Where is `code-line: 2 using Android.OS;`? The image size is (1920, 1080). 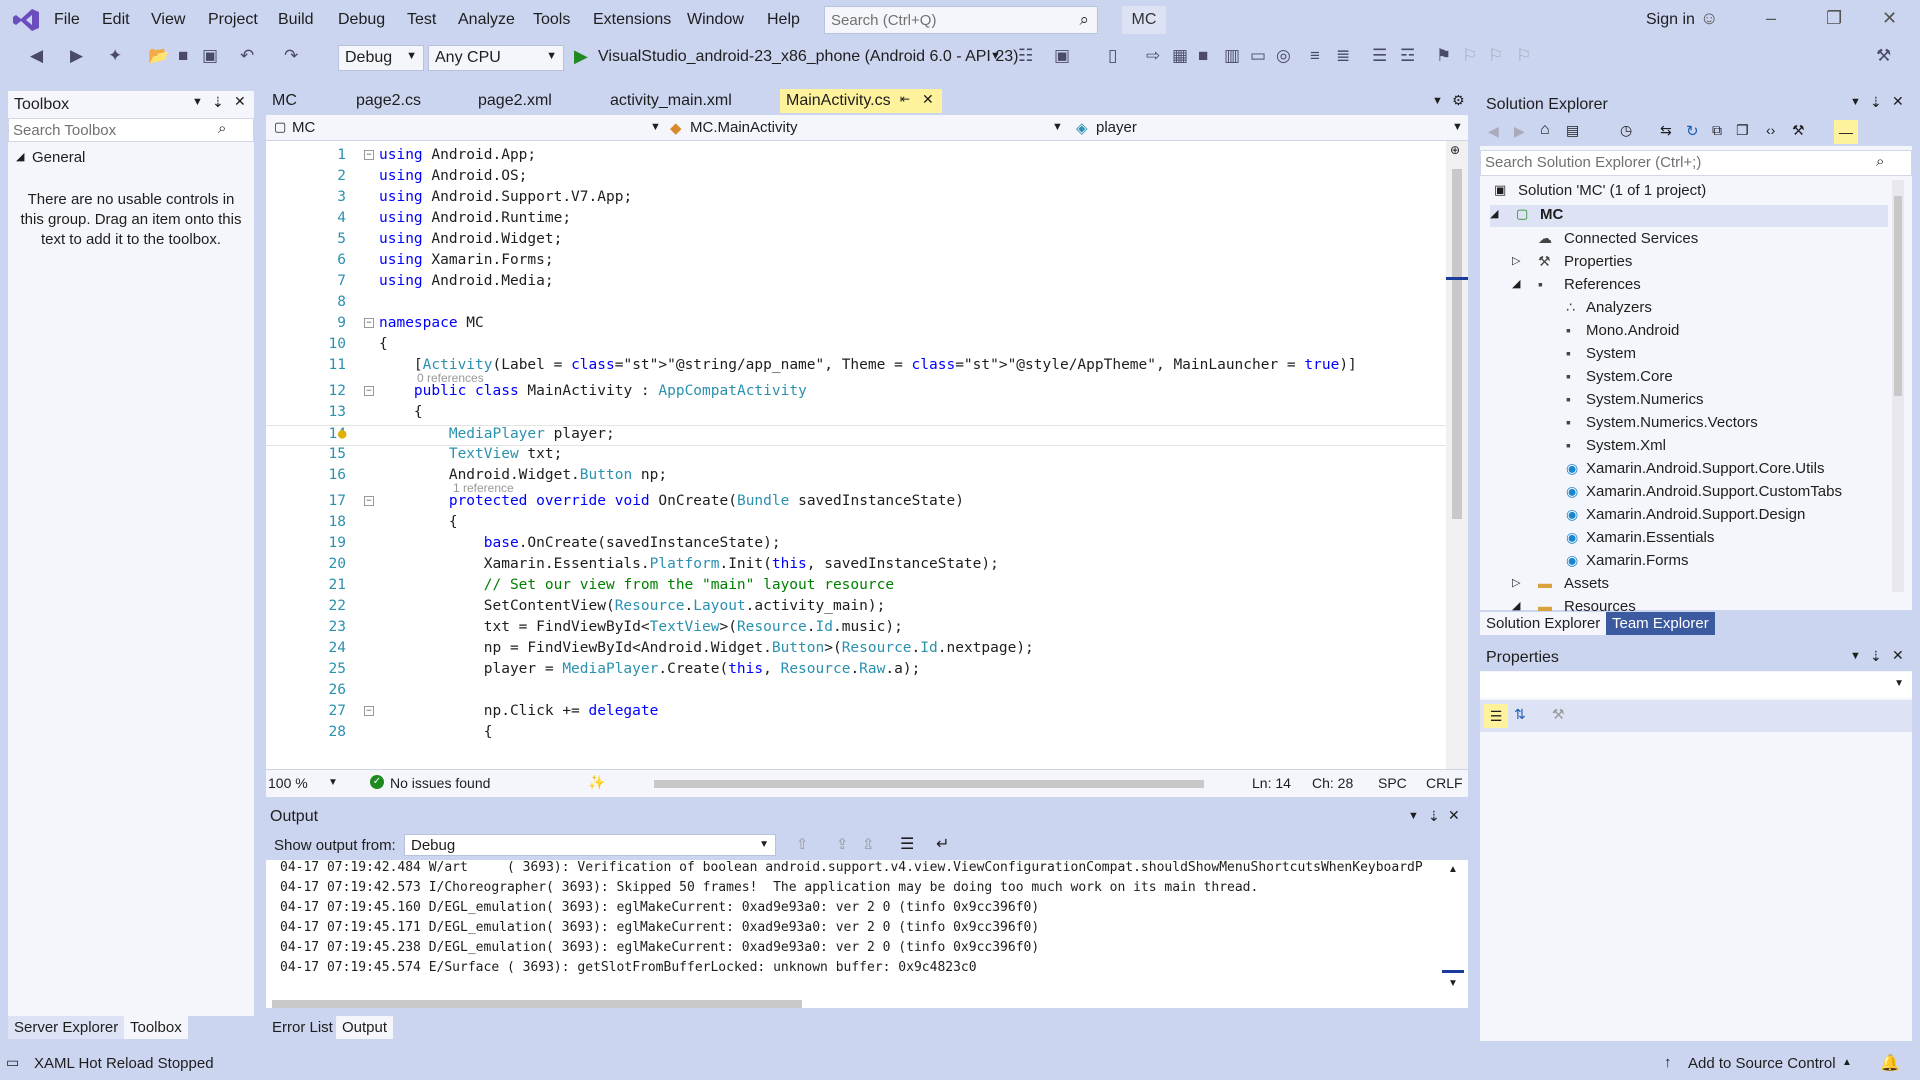 code-line: 2 using Android.OS; is located at coordinates (856, 178).